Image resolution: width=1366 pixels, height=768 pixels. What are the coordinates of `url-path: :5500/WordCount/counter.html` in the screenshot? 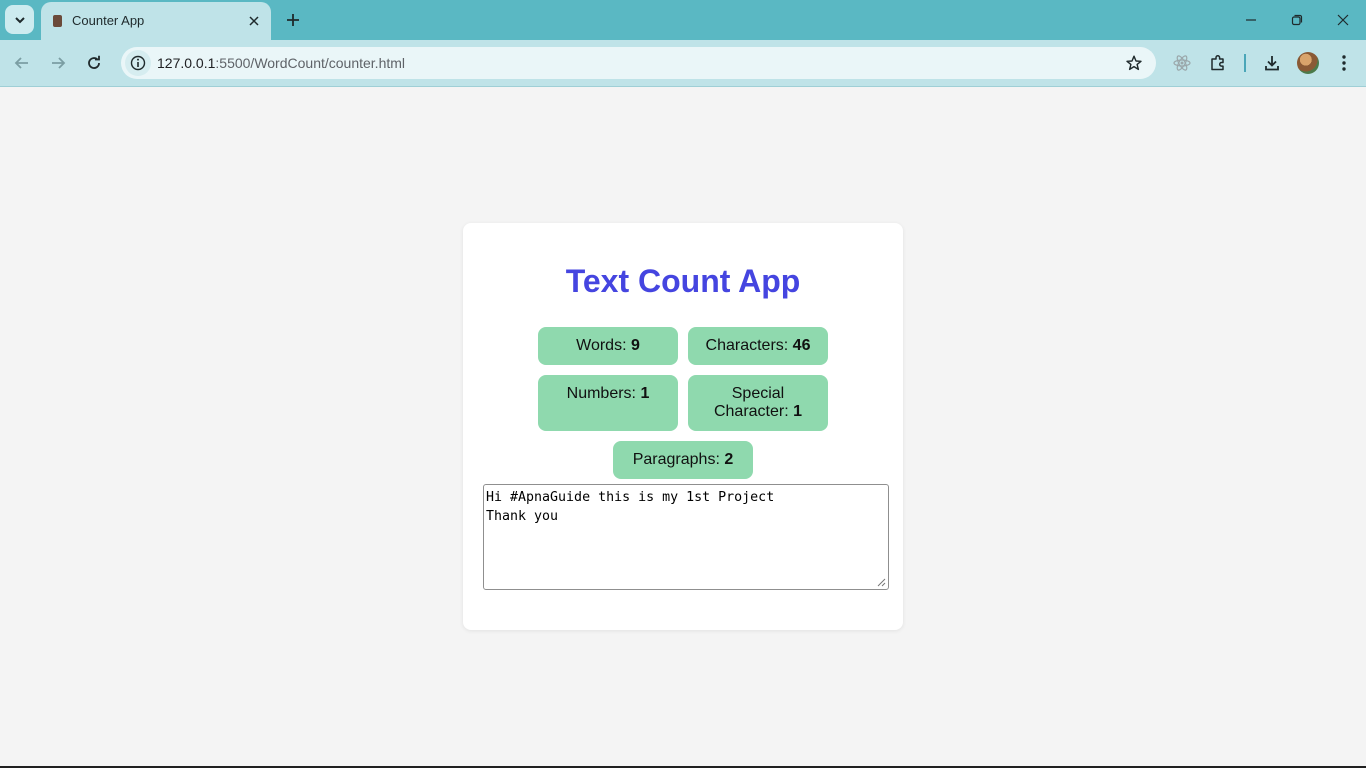 It's located at (310, 63).